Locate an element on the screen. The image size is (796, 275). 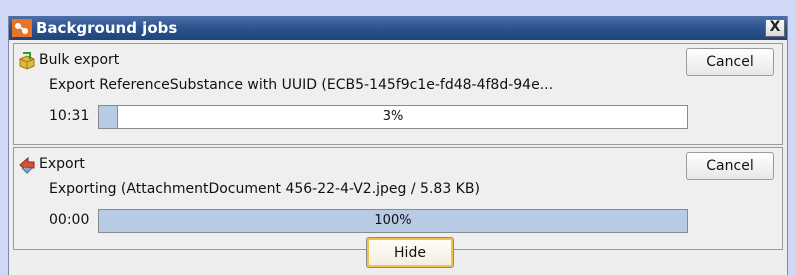
title-bar: Background jobs X is located at coordinates (398, 28).